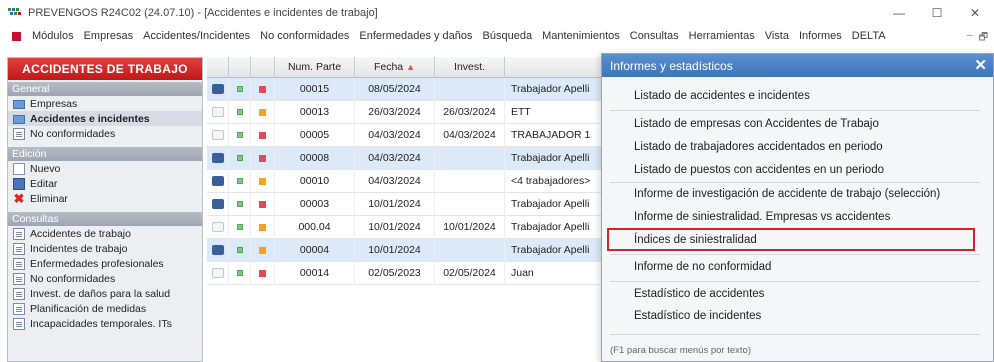 The height and width of the screenshot is (362, 994). What do you see at coordinates (470, 227) in the screenshot?
I see `row-invest: 10/01/2024` at bounding box center [470, 227].